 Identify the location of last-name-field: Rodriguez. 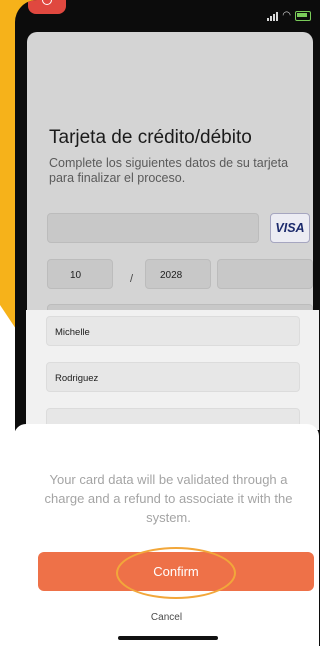
(173, 377).